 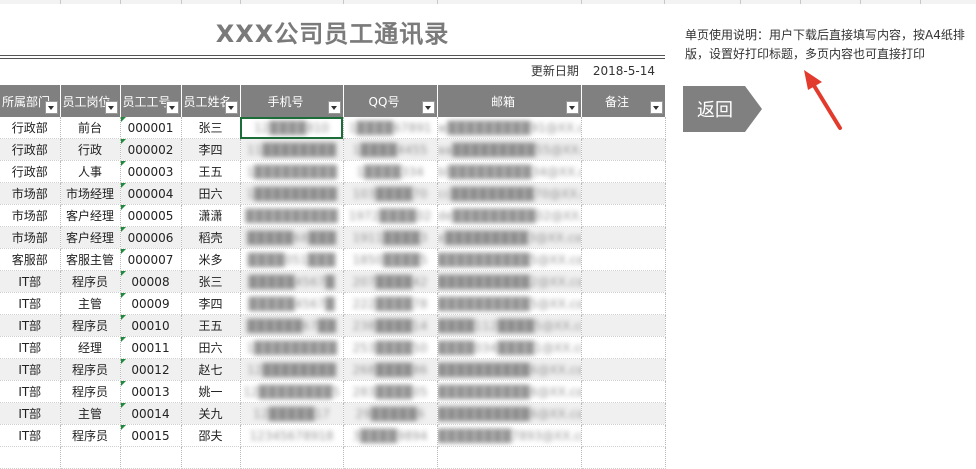 What do you see at coordinates (151, 193) in the screenshot?
I see `cell-id: 000004` at bounding box center [151, 193].